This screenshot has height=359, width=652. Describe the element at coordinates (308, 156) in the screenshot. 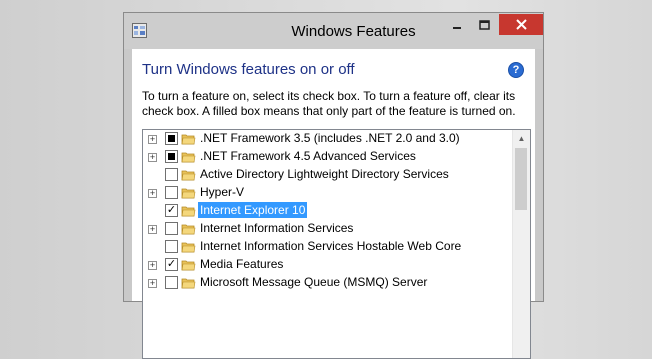

I see `feature-label: .NET Framework 4.5 Advanced Services` at that location.